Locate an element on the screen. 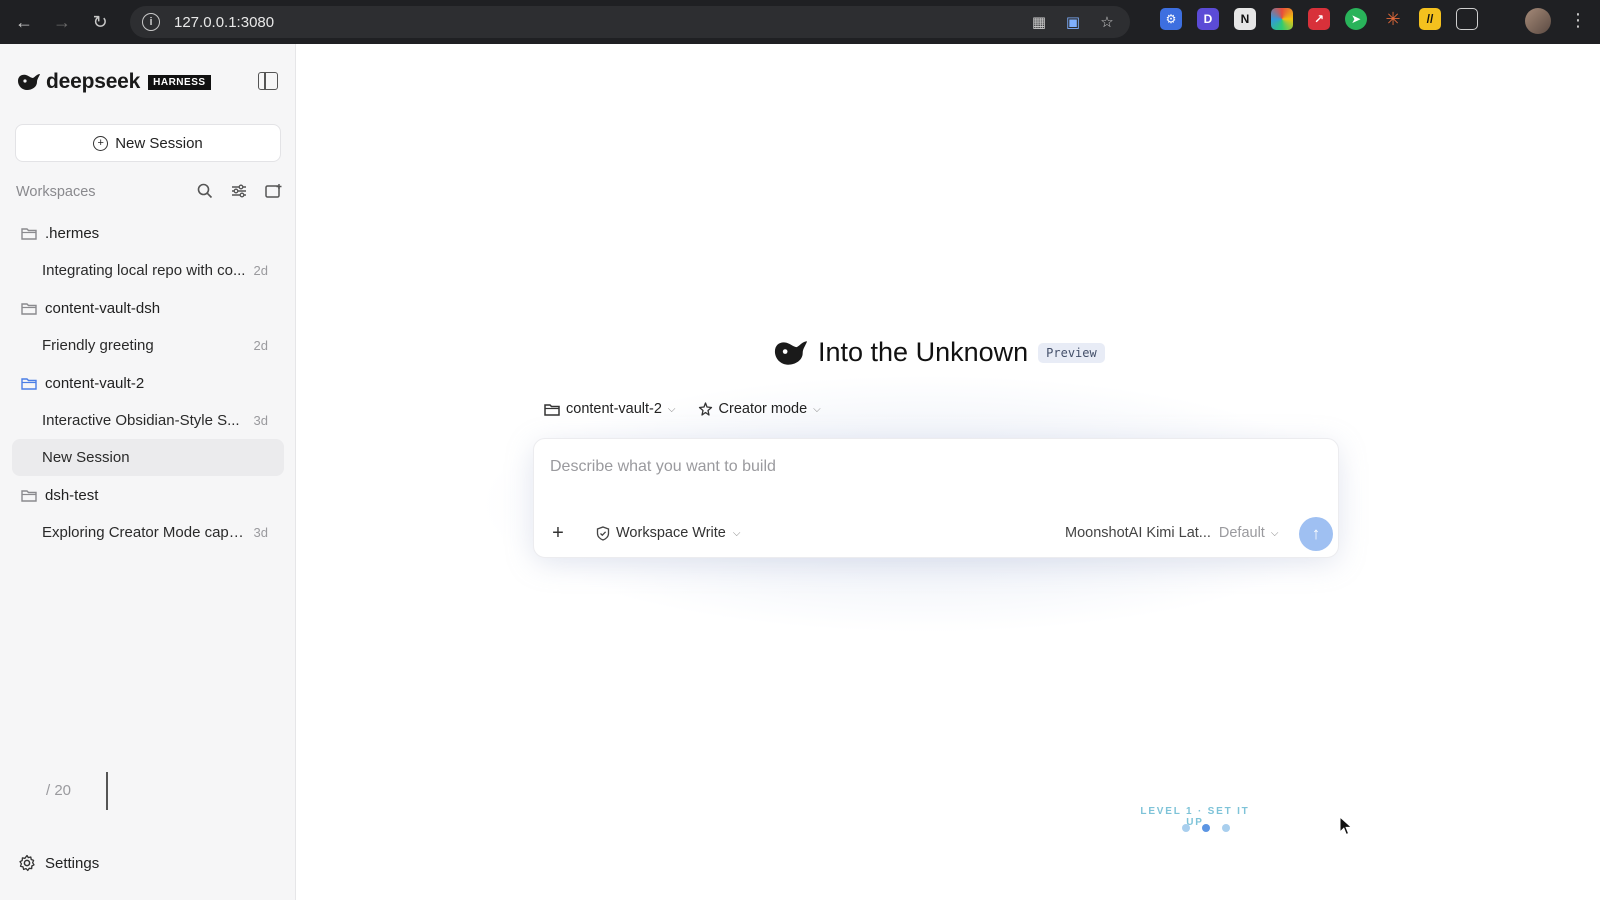 The image size is (1600, 900). creator-mode-icon is located at coordinates (705, 409).